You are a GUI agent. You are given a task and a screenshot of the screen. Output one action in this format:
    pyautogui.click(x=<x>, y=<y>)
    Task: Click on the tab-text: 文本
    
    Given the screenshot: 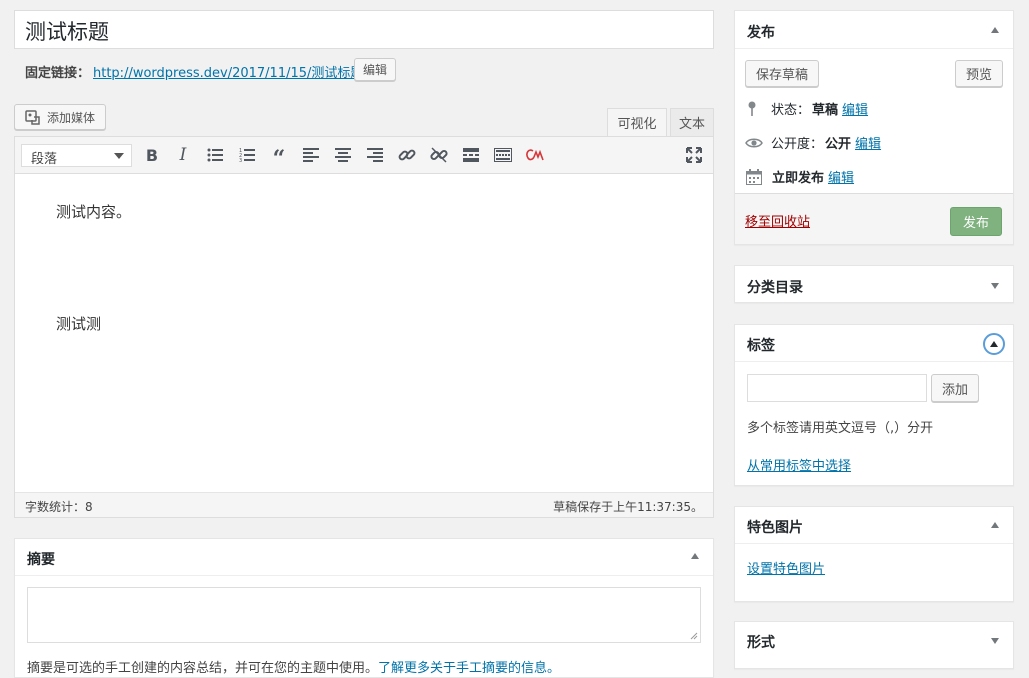 What is the action you would take?
    pyautogui.click(x=692, y=122)
    